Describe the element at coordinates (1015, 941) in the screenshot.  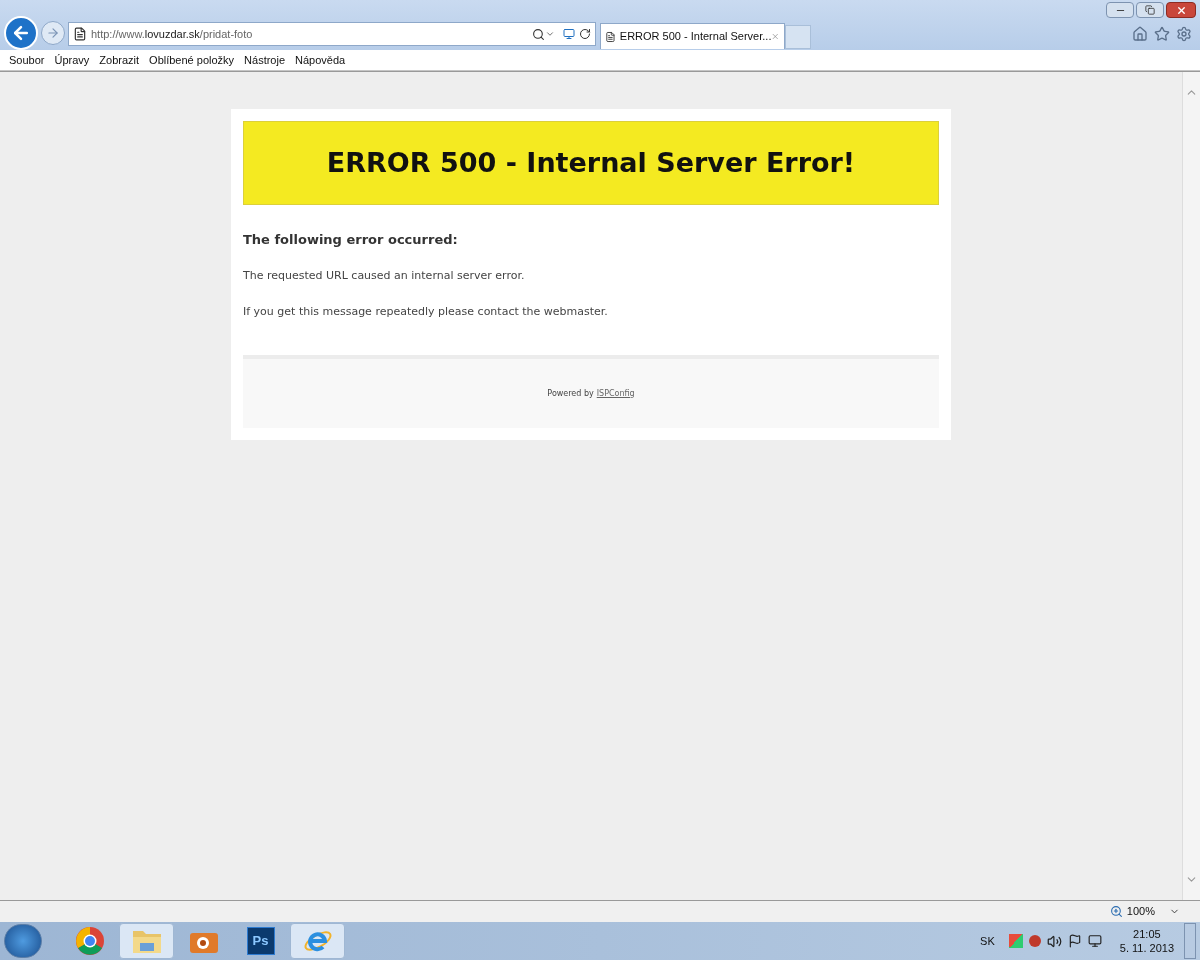
I see `antivirus-icon` at that location.